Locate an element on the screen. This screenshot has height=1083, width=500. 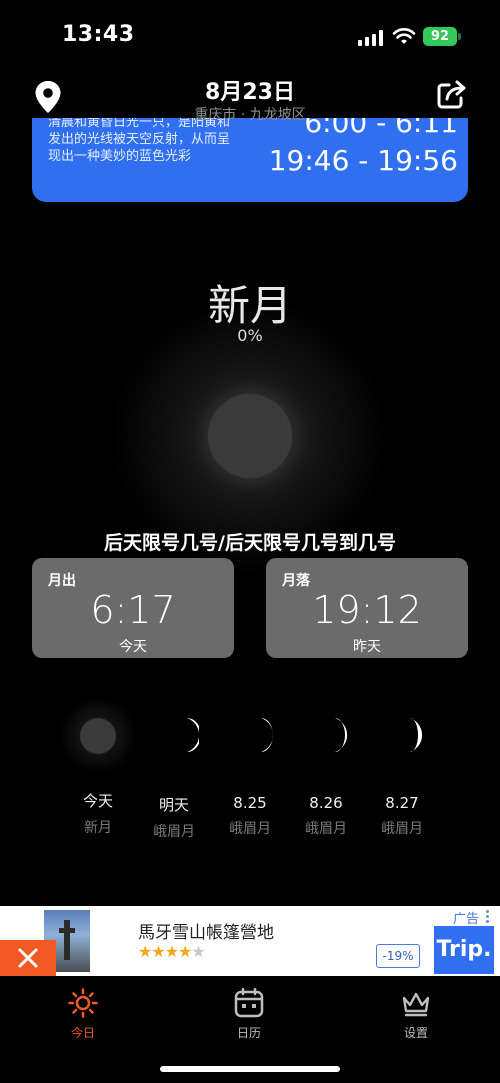
blue-hour-desc-line: 现出一种美妙的蓝色光彩 is located at coordinates (120, 156).